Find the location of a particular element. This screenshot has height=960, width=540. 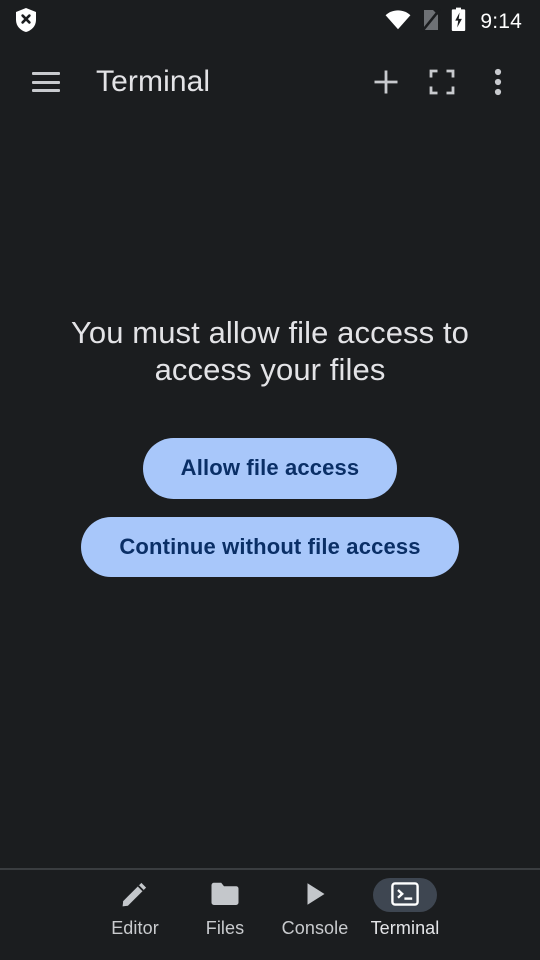

folder-icon-wrap is located at coordinates (225, 895).